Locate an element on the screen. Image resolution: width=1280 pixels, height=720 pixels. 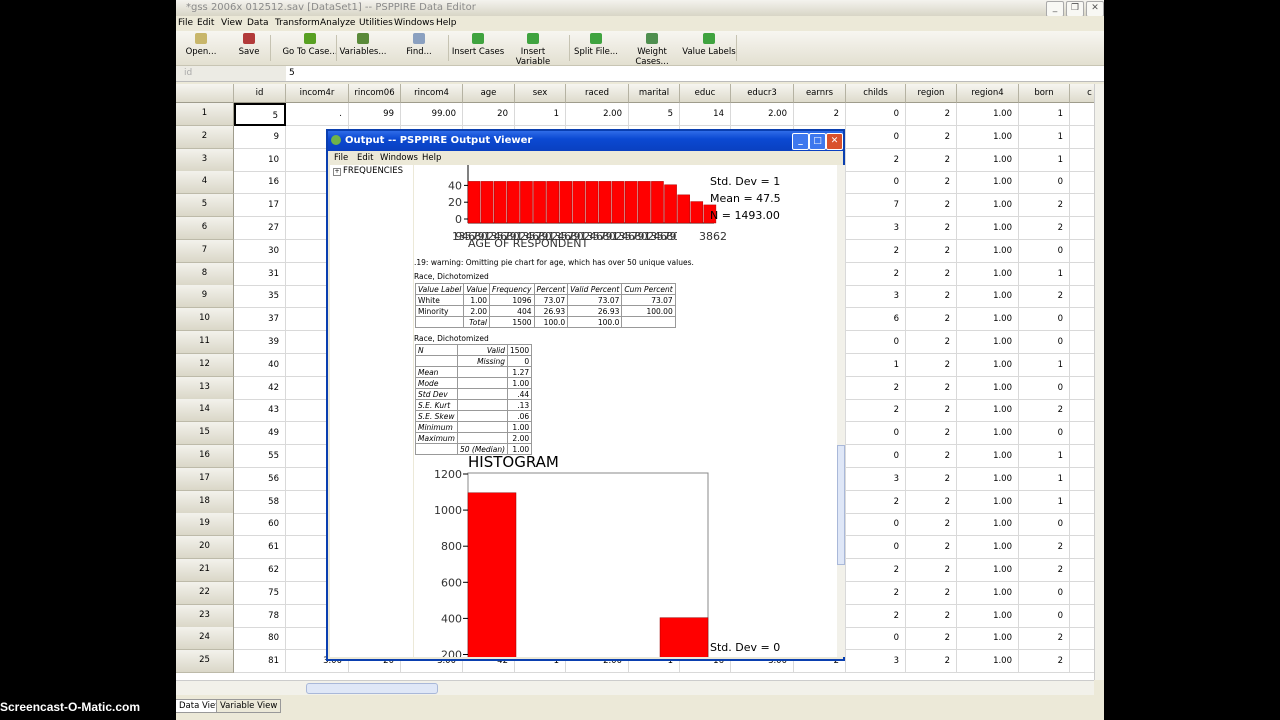
grid-cell: 43 is located at coordinates (260, 411).